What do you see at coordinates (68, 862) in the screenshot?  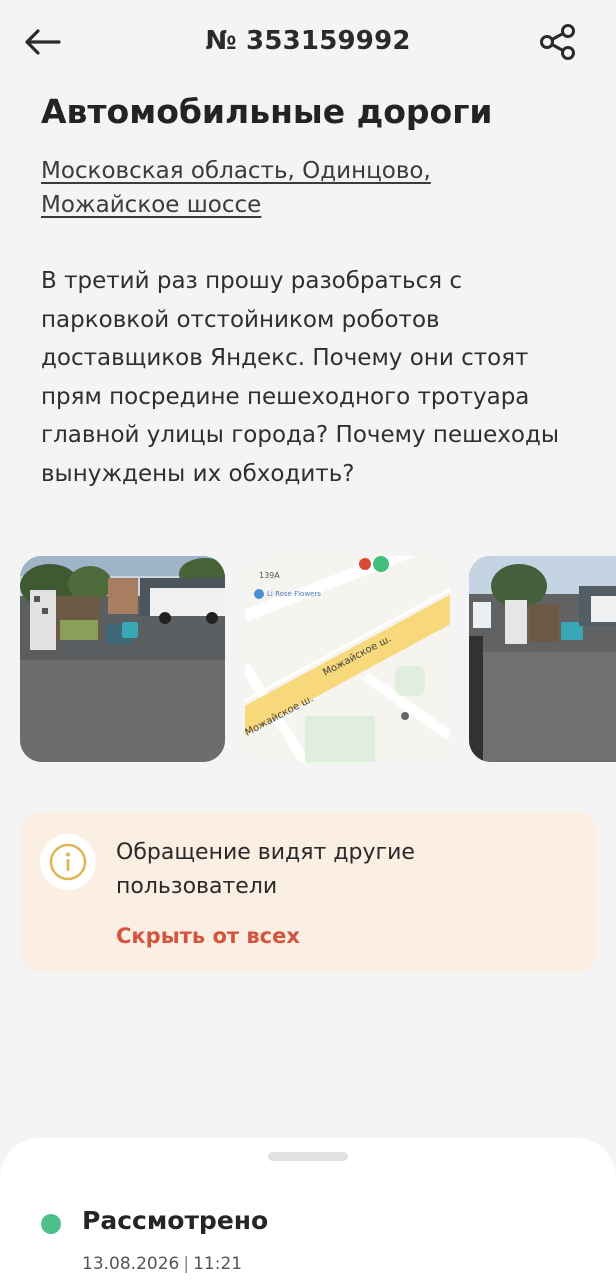 I see `info-icon` at bounding box center [68, 862].